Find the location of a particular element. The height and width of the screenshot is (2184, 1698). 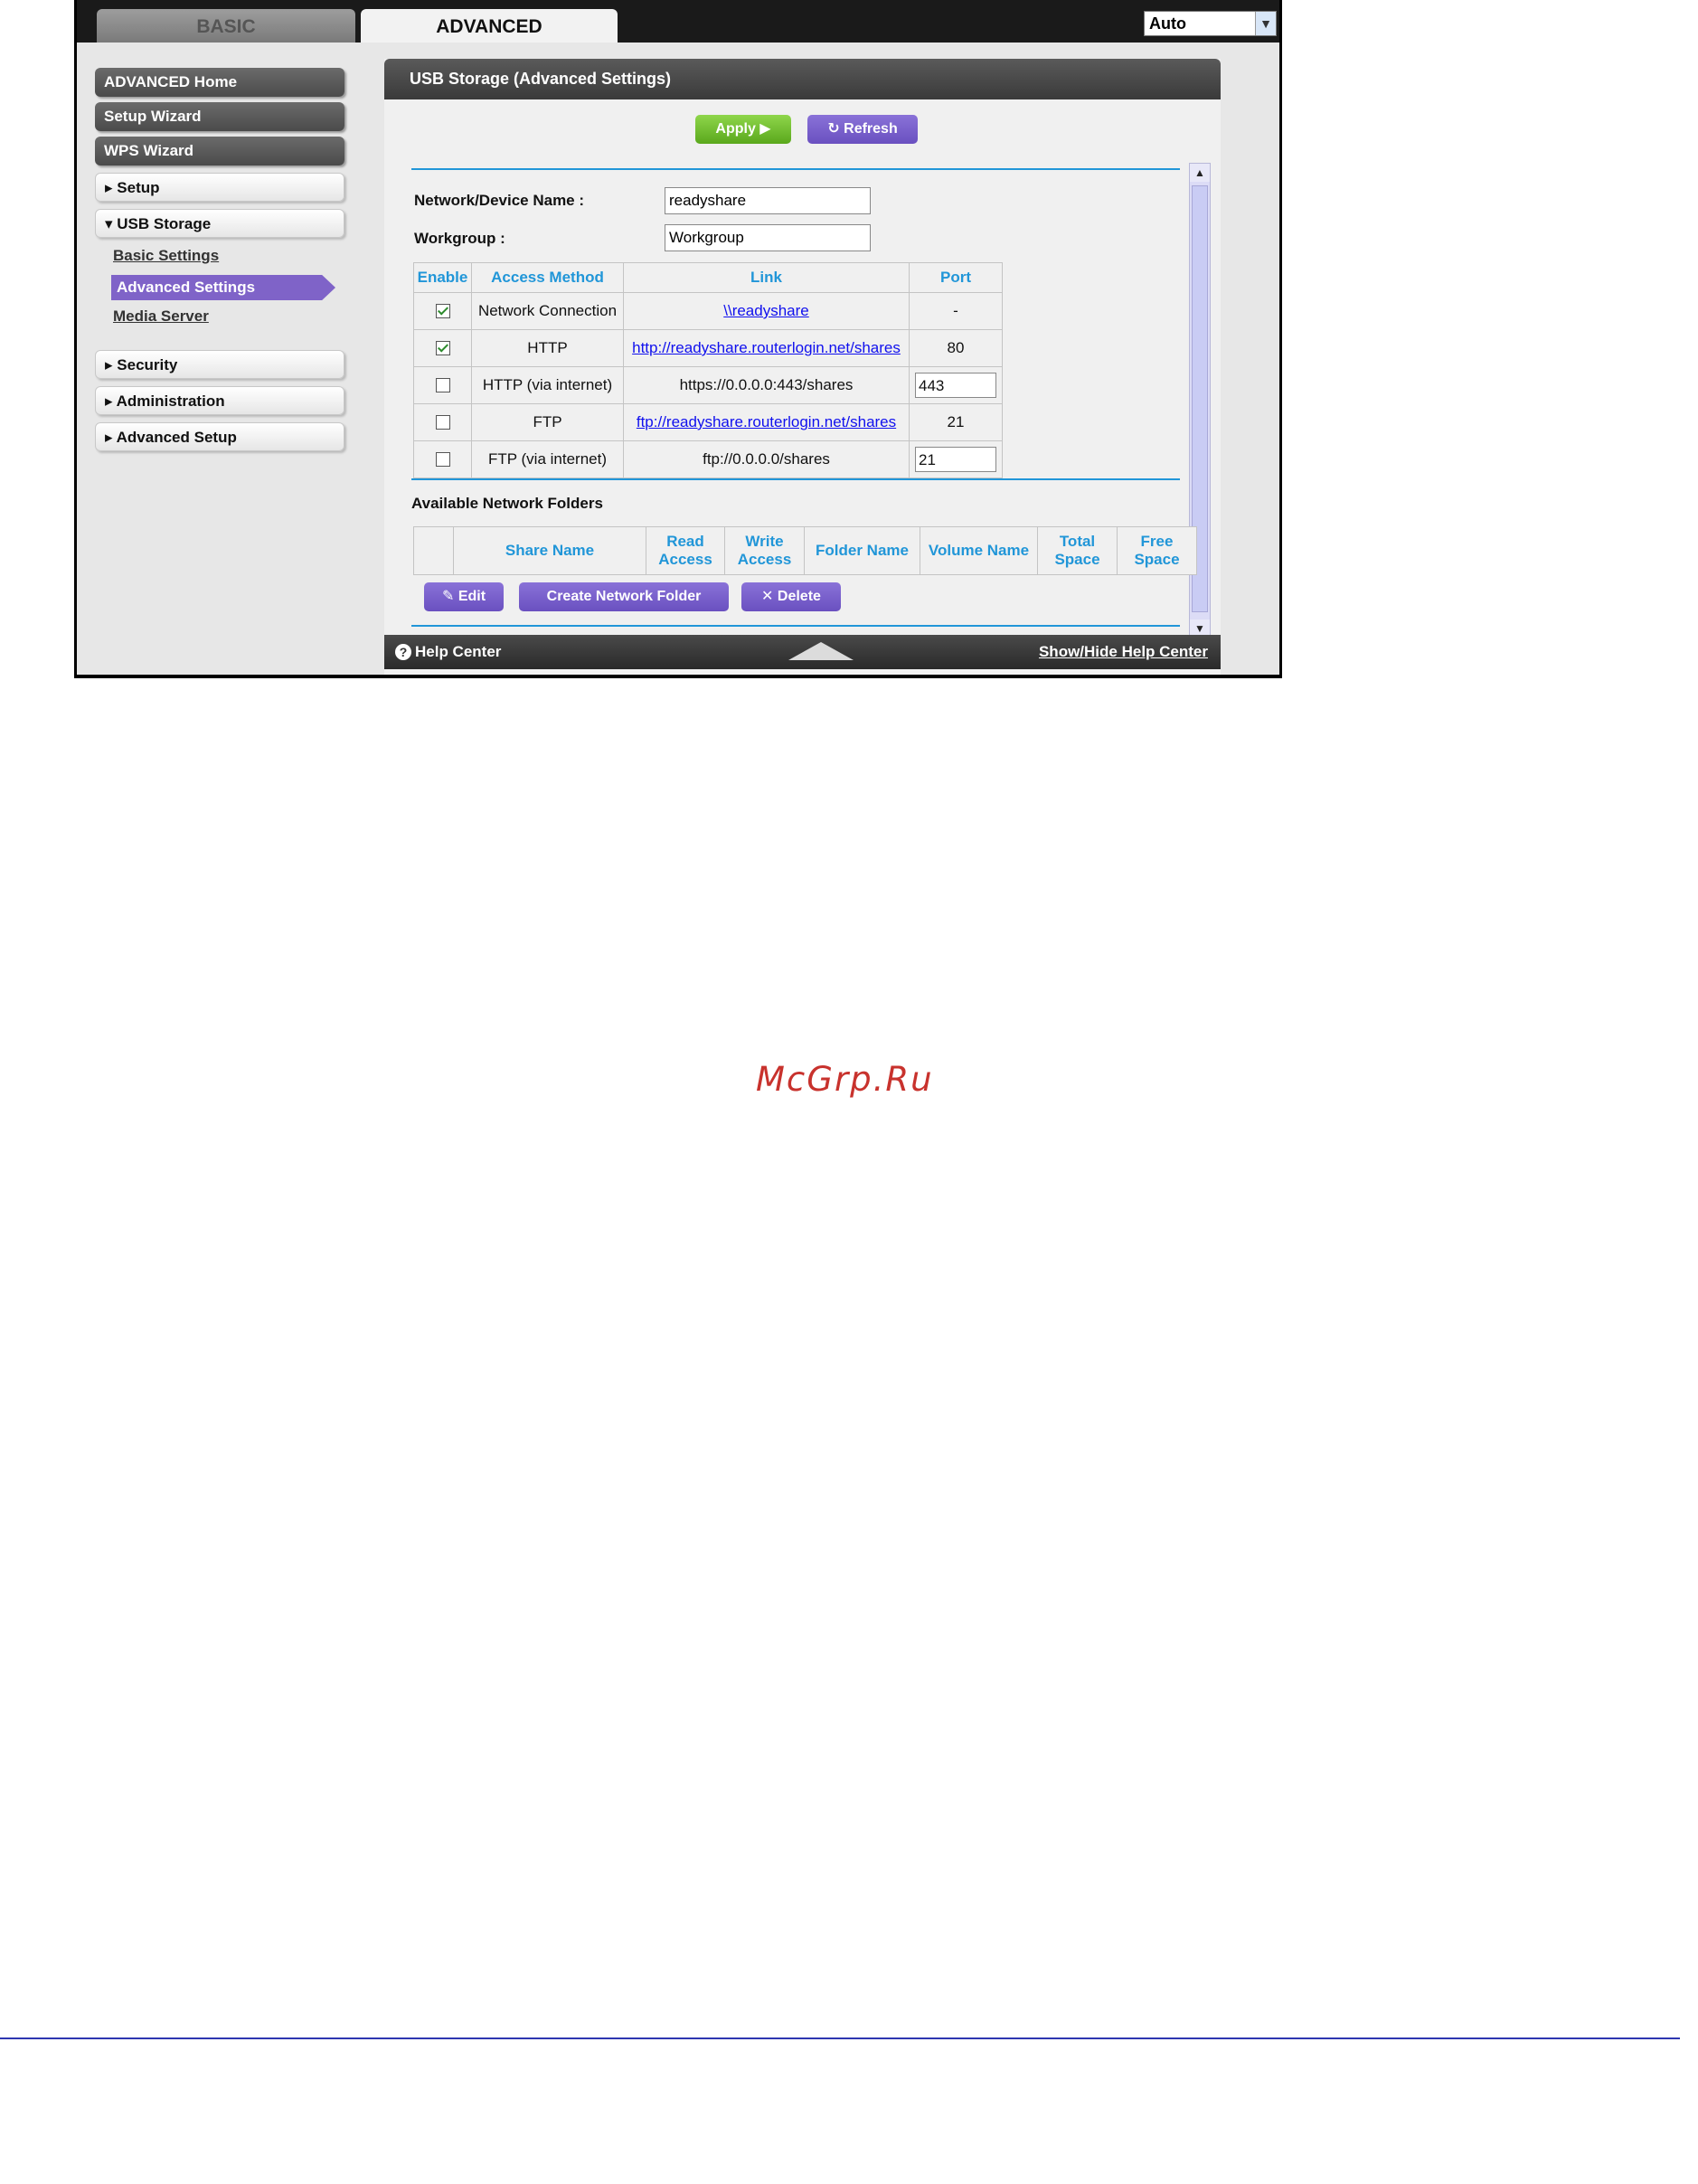

share-link: ftp://readyshare.routerlogin.net/shares is located at coordinates (766, 421).